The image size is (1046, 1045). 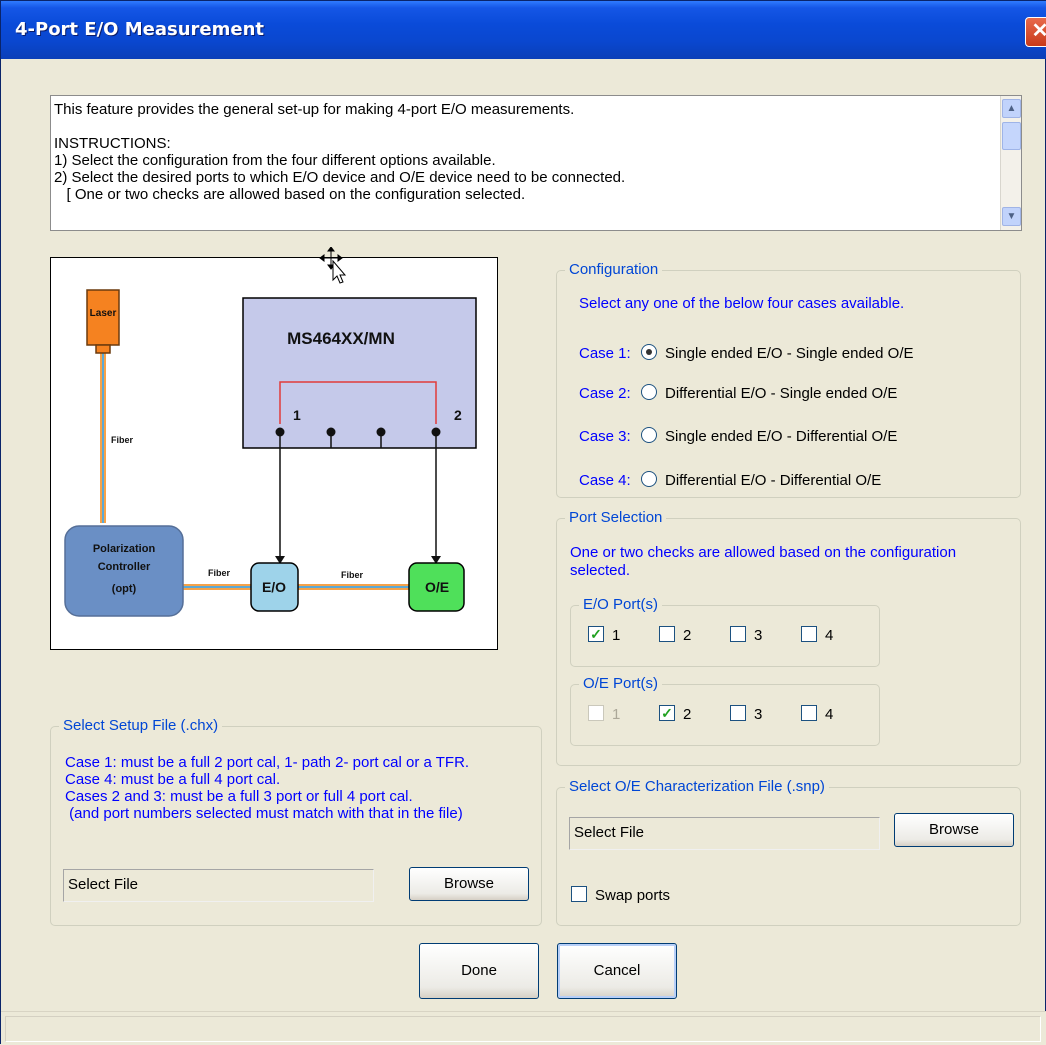 What do you see at coordinates (274, 587) in the screenshot?
I see `eo-label: E/O` at bounding box center [274, 587].